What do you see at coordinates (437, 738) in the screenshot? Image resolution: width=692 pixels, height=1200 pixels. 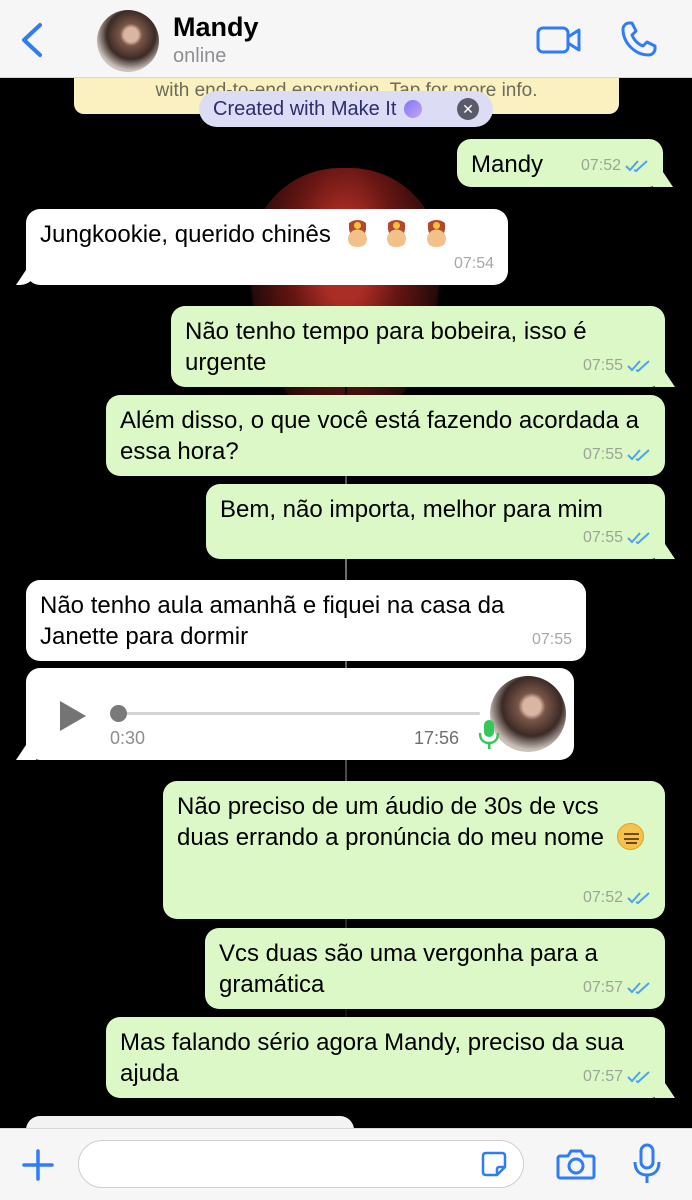 I see `message-time: 17:56` at bounding box center [437, 738].